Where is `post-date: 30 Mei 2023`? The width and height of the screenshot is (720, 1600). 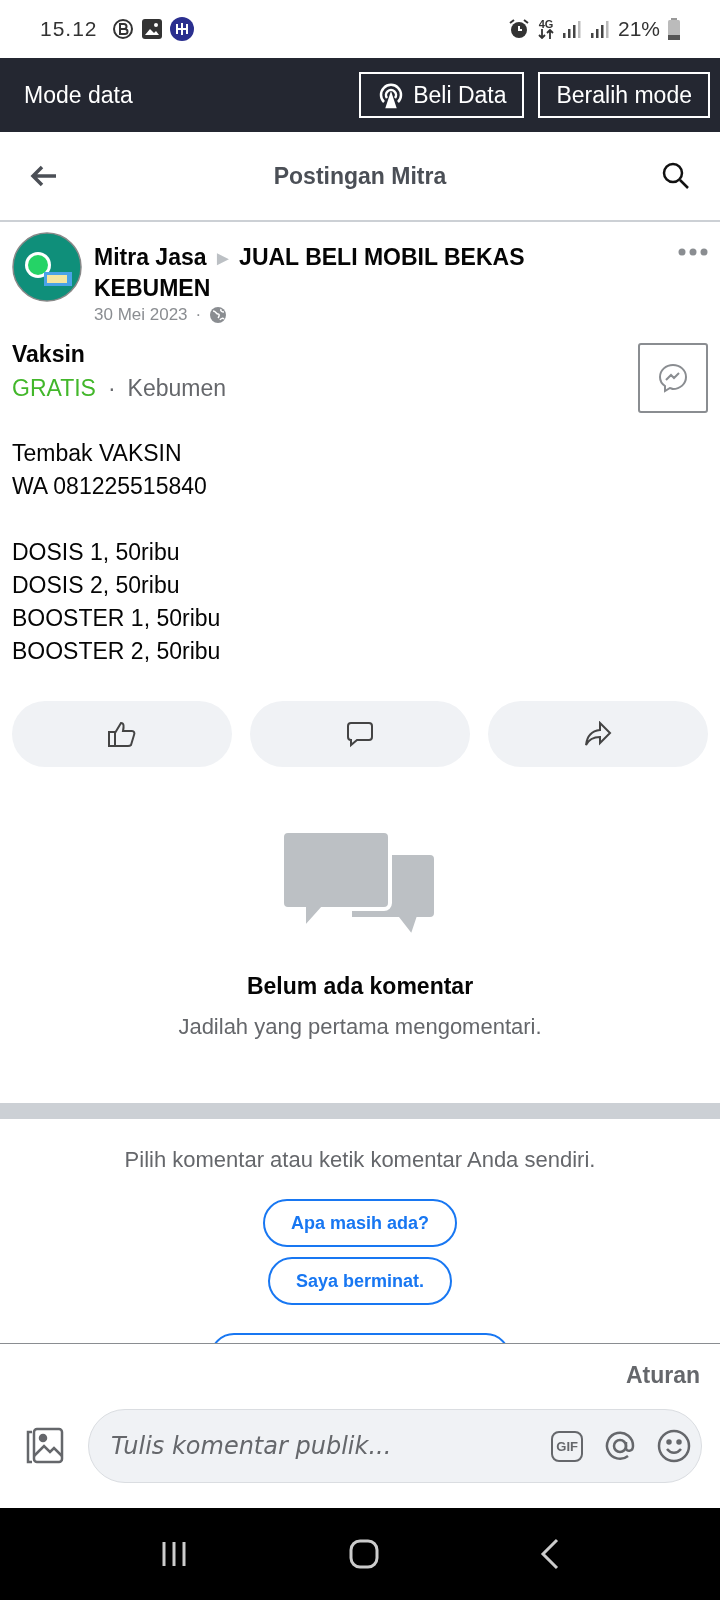
post-date: 30 Mei 2023 is located at coordinates (141, 315).